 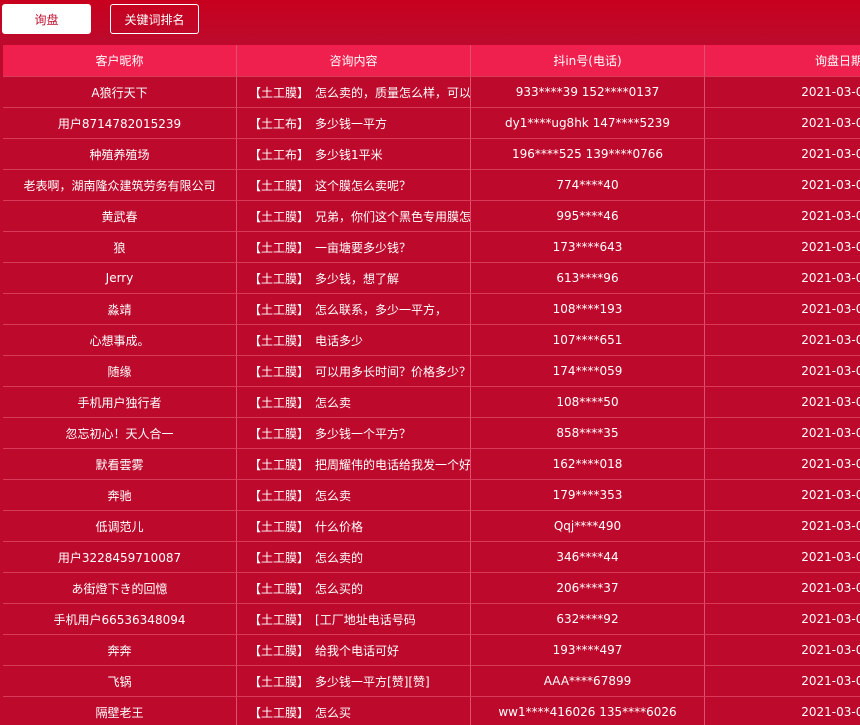 I want to click on customer-name-cell: 低调范儿, so click(x=120, y=526).